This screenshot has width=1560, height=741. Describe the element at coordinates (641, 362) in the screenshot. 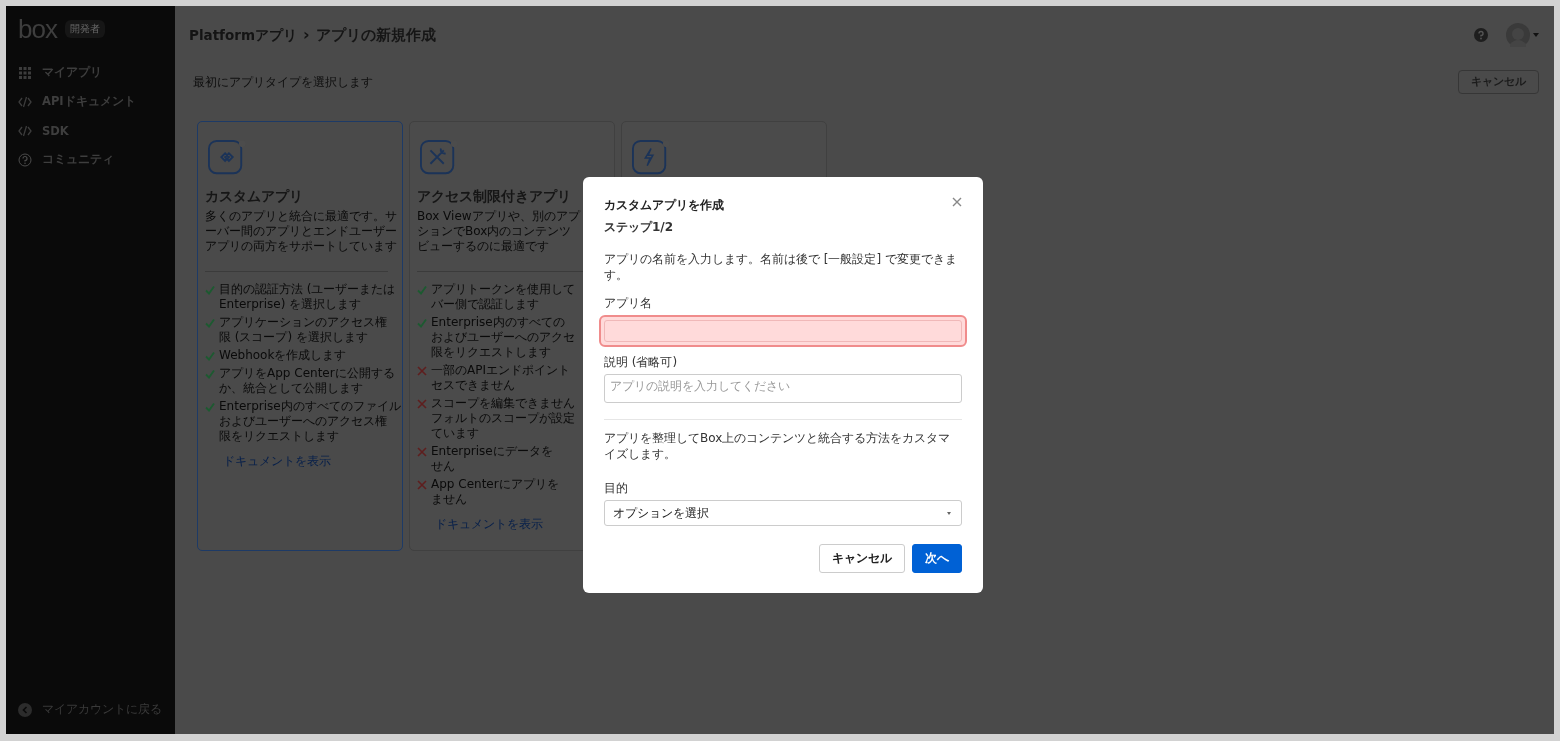

I see `field-label: 説明 (省略可)` at that location.